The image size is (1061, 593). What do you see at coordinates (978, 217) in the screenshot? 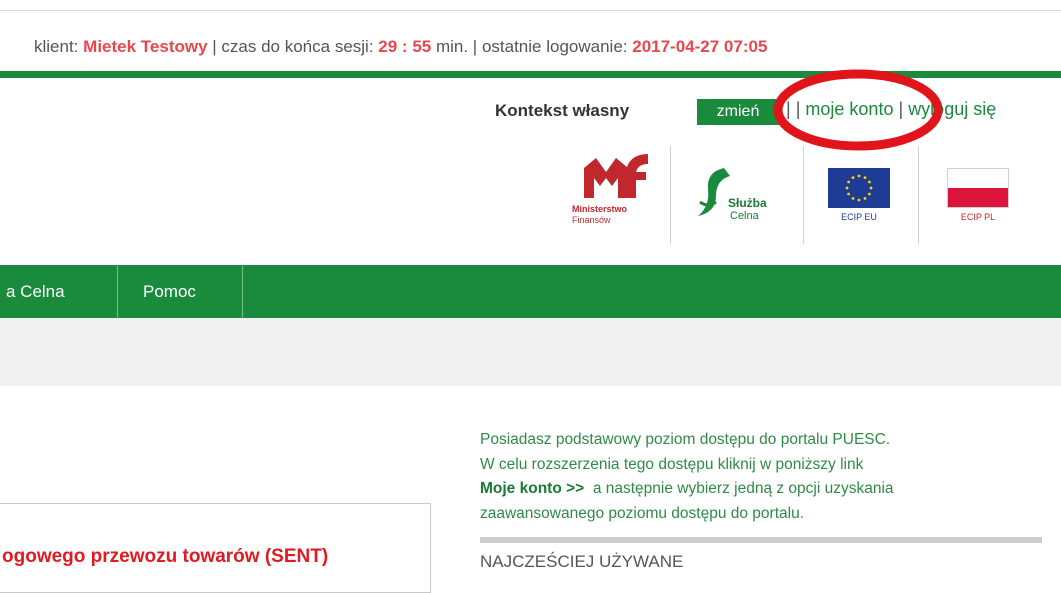
I see `ecip-pl-caption: ECIP PL` at bounding box center [978, 217].